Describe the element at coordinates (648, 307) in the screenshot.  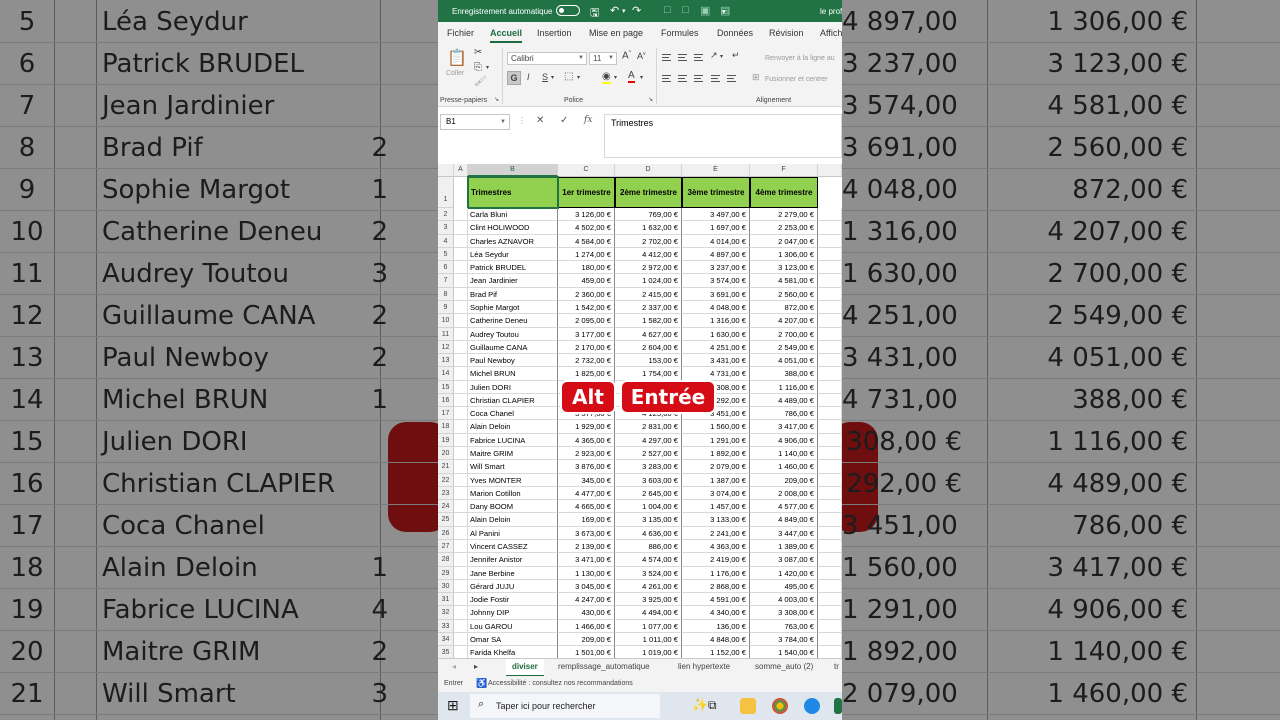
I see `table-cell-q2: 2 337,00 €` at that location.